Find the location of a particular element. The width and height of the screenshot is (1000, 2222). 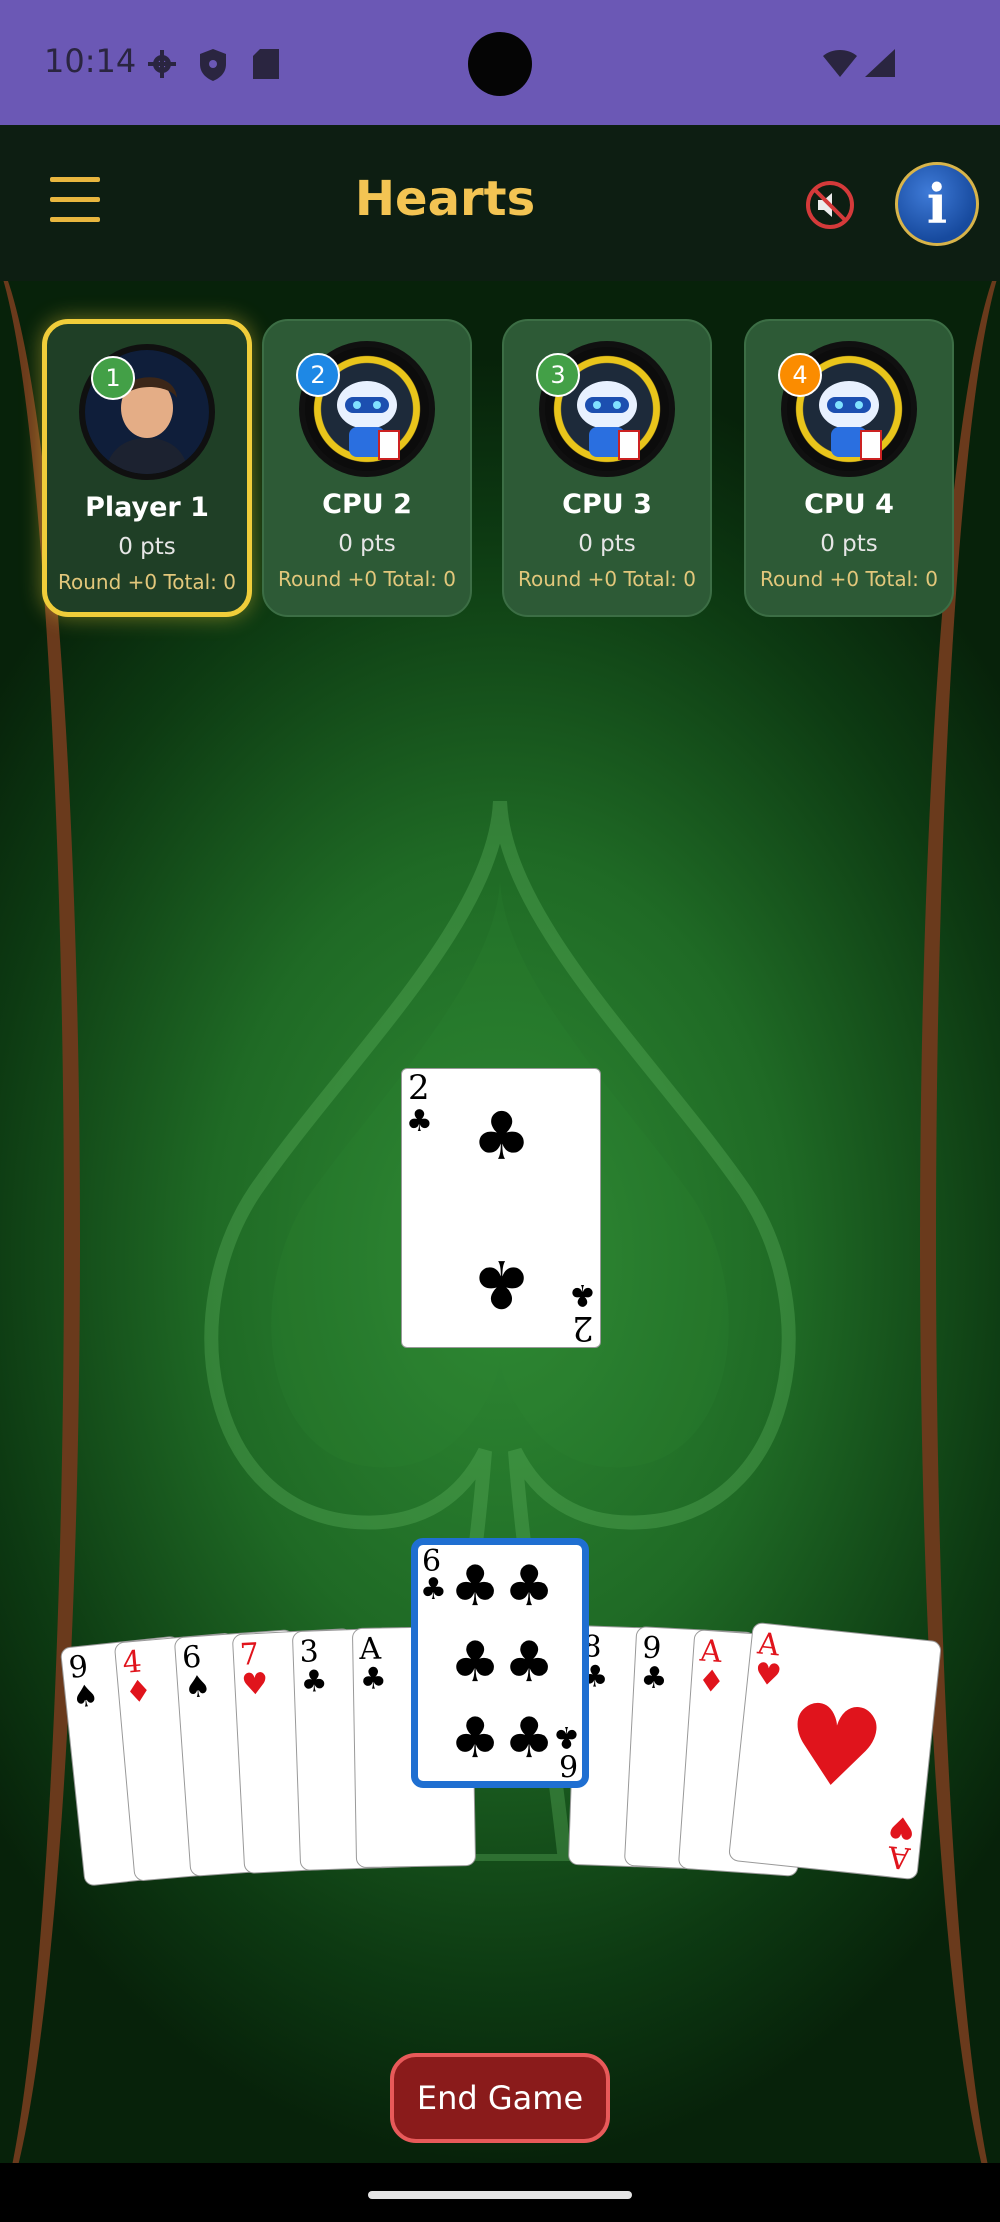

hamburger-menu-icon is located at coordinates (75, 200).